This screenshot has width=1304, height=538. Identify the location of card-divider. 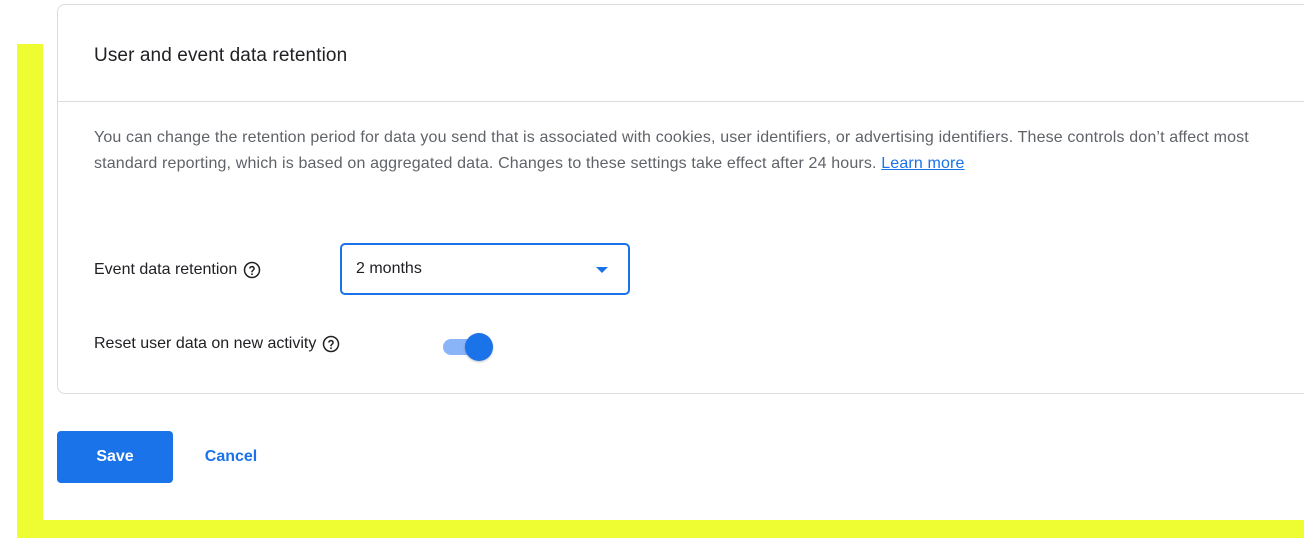
(681, 101).